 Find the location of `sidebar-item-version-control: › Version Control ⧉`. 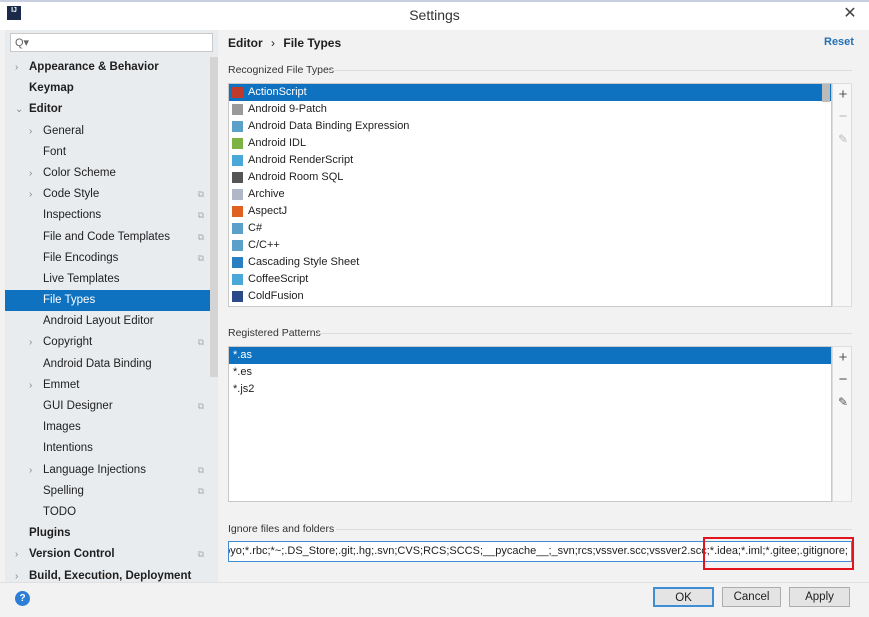

sidebar-item-version-control: › Version Control ⧉ is located at coordinates (107, 554).